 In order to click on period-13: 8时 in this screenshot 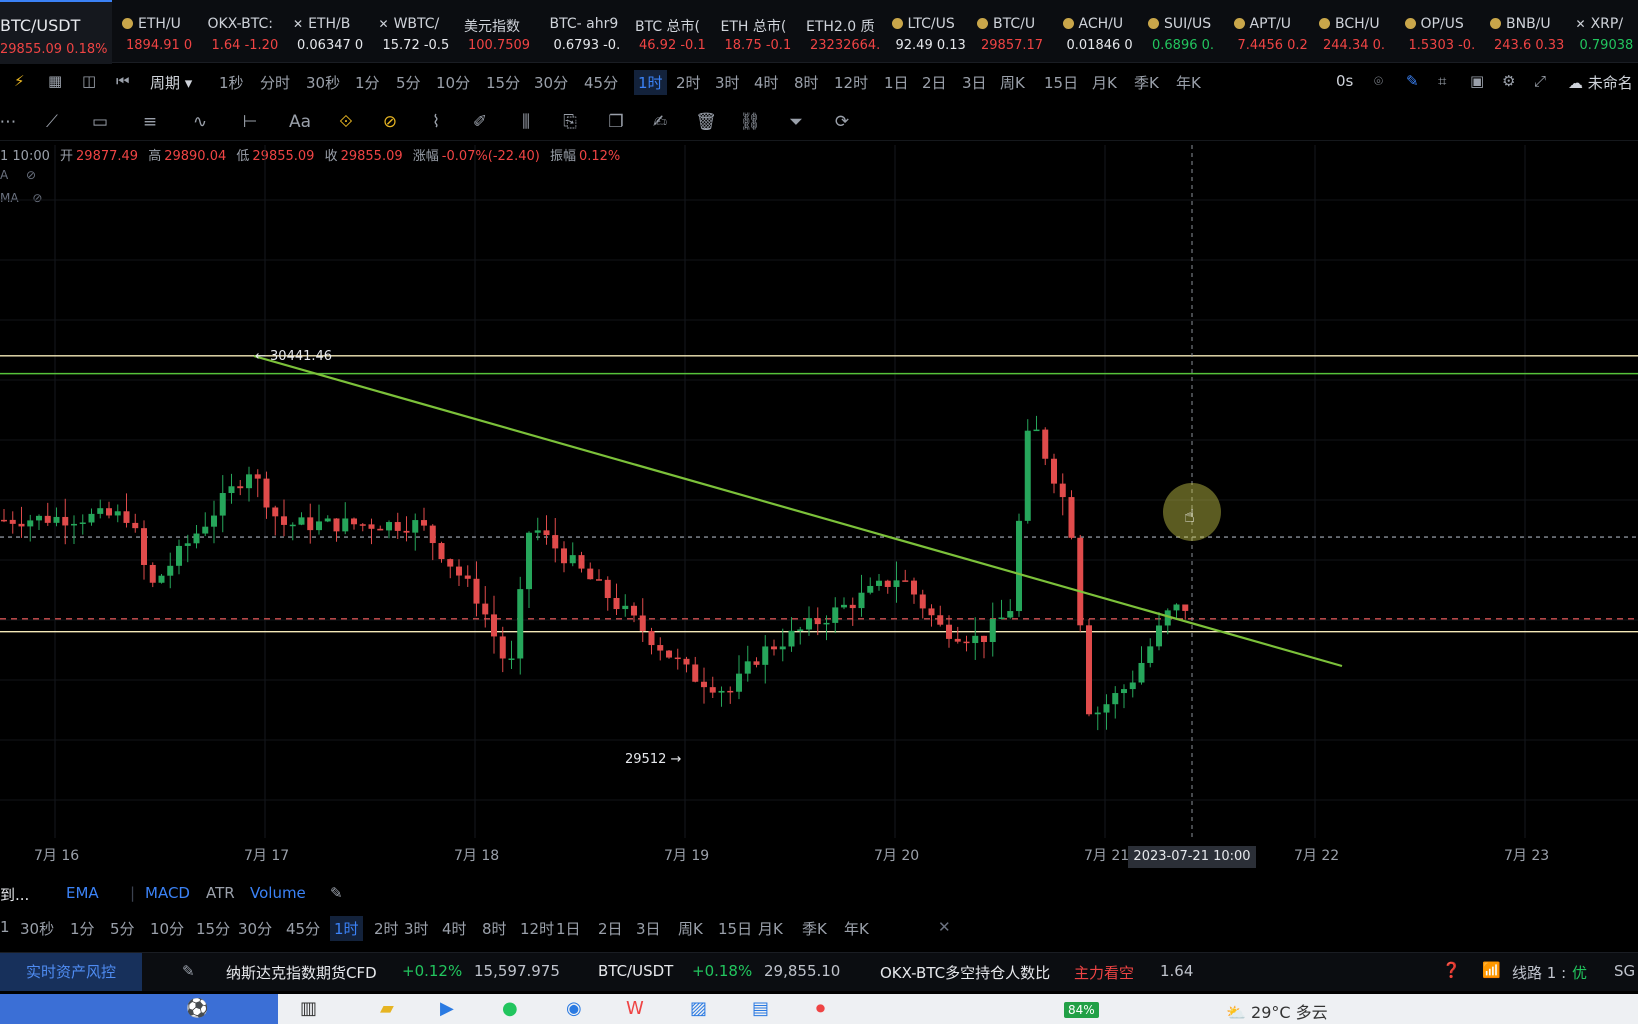, I will do `click(806, 82)`.